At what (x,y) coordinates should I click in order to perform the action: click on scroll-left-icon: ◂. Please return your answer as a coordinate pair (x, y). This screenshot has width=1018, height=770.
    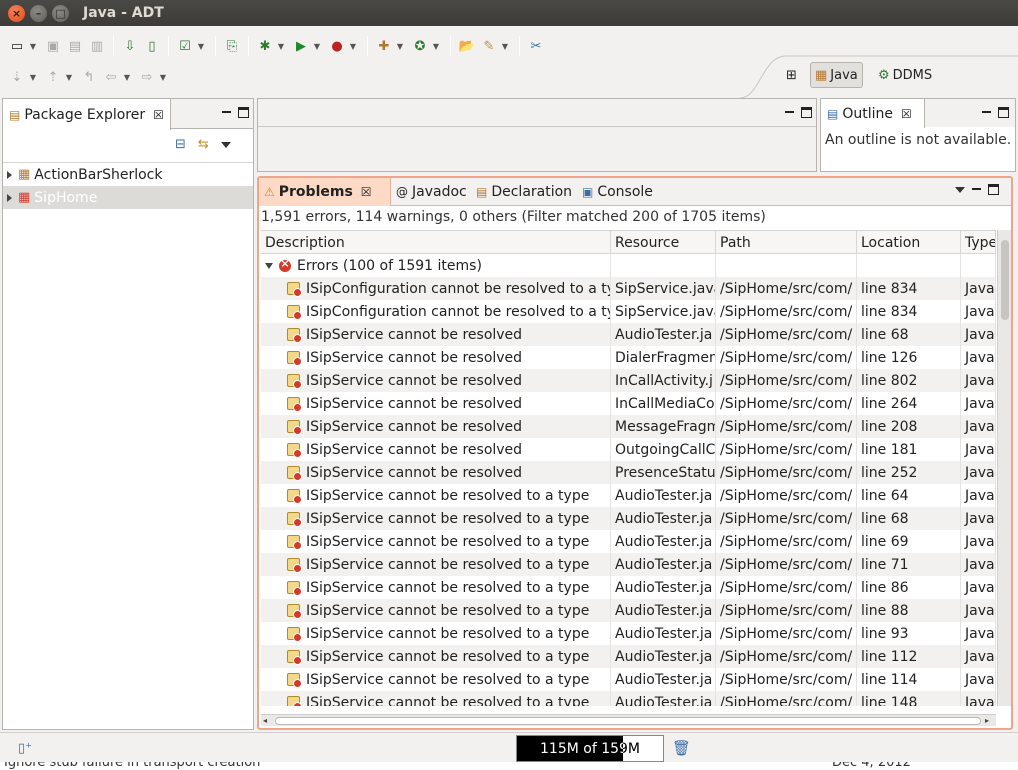
    Looking at the image, I should click on (265, 721).